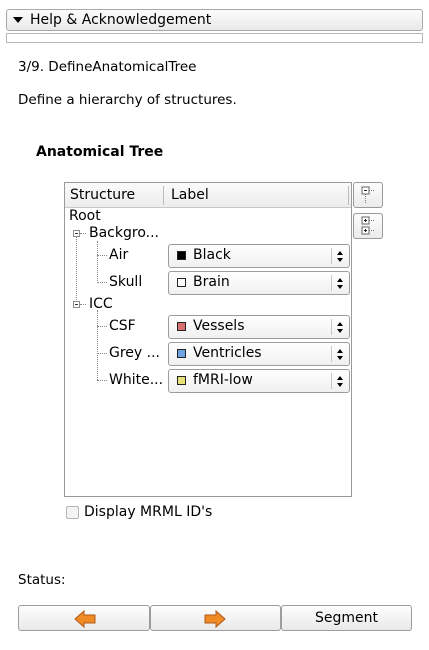 This screenshot has height=650, width=429. I want to click on tree-header: Structure Label, so click(208, 195).